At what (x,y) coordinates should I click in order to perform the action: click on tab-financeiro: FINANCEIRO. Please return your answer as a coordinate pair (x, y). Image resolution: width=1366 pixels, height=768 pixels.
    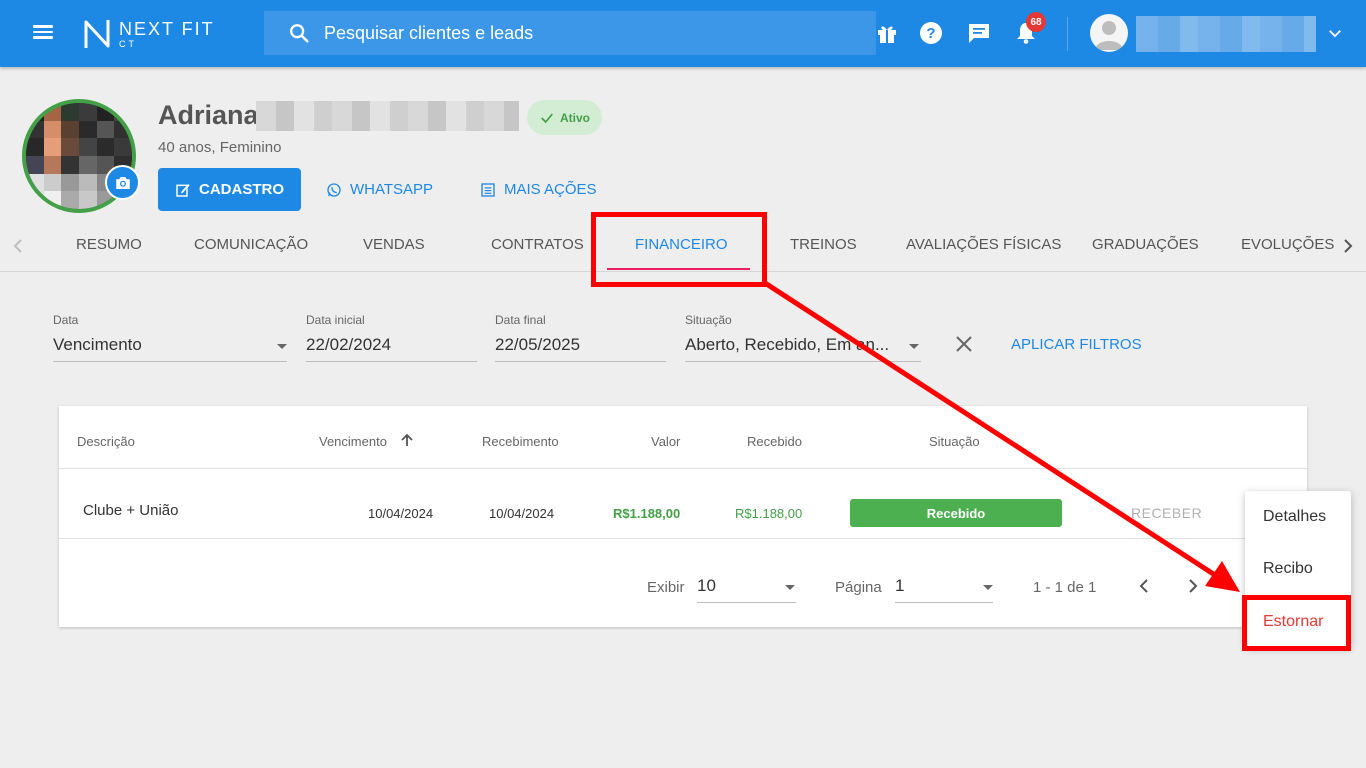
    Looking at the image, I should click on (681, 244).